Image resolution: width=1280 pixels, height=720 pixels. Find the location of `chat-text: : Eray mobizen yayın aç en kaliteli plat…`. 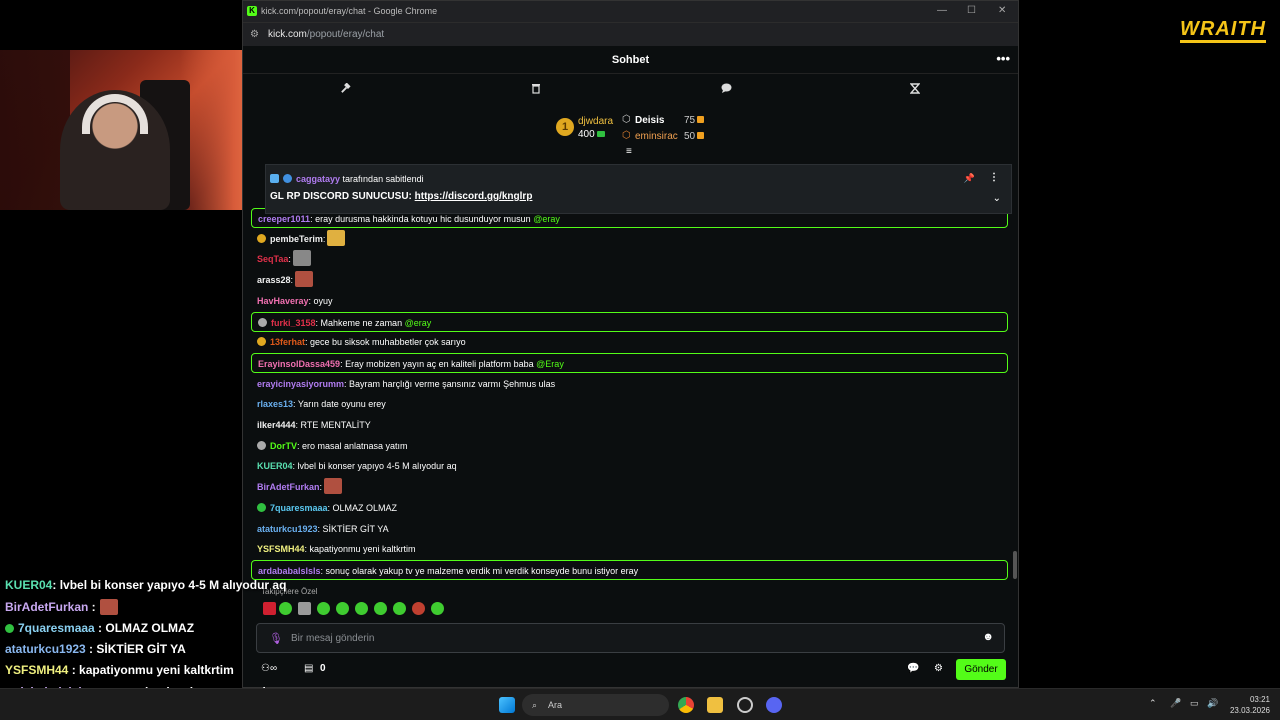

chat-text: : Eray mobizen yayın aç en kaliteli plat… is located at coordinates (438, 363).